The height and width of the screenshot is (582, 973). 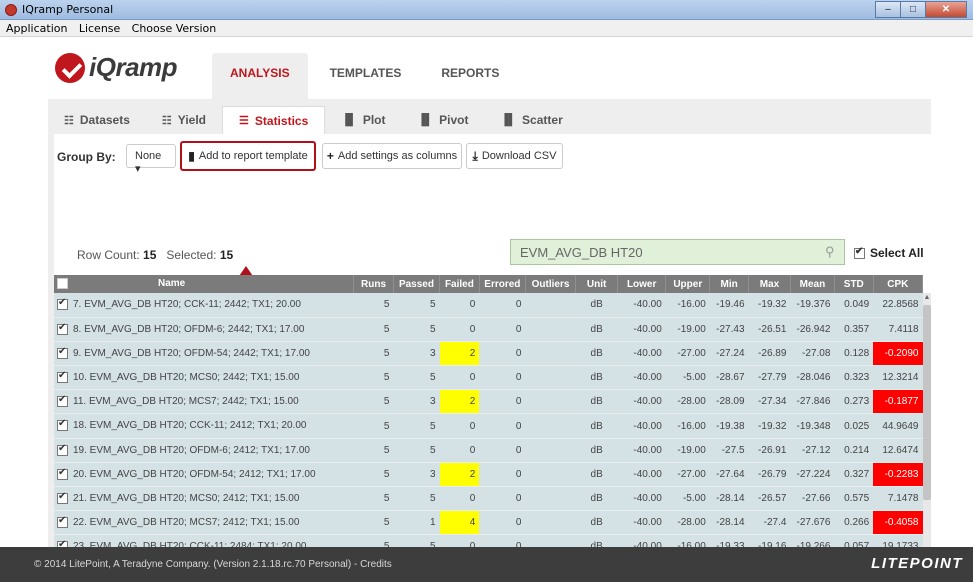 What do you see at coordinates (155, 255) in the screenshot?
I see `row-count-summary: Row Count: 15 Selected: 15` at bounding box center [155, 255].